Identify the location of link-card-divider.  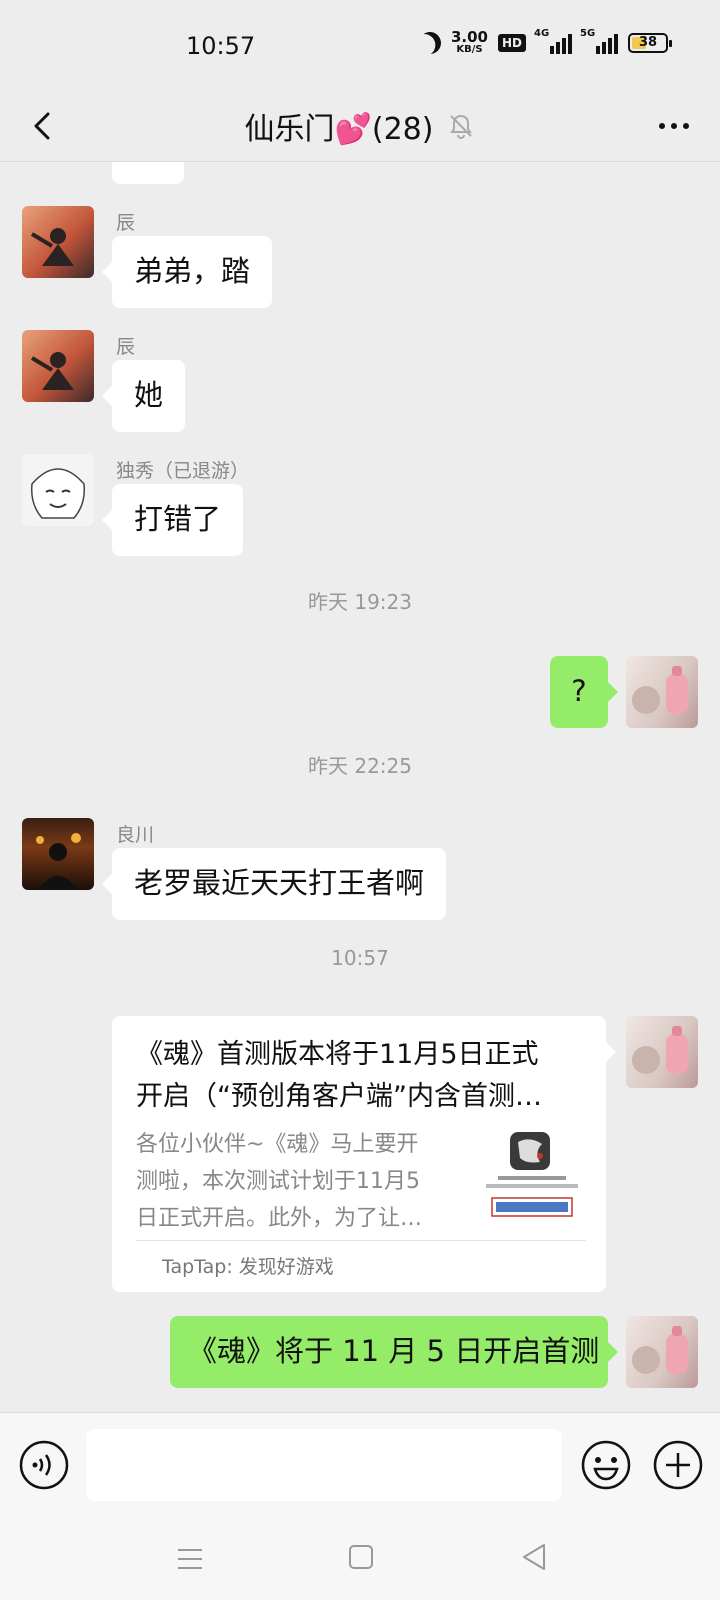
(361, 1240).